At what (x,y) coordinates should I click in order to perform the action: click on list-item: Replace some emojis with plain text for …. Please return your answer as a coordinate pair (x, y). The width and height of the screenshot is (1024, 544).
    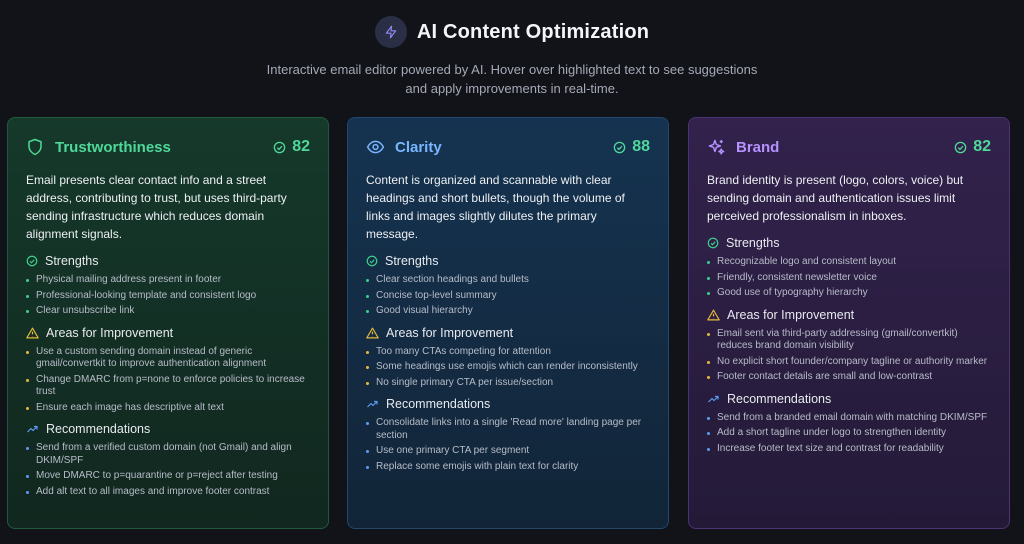
    Looking at the image, I should click on (508, 467).